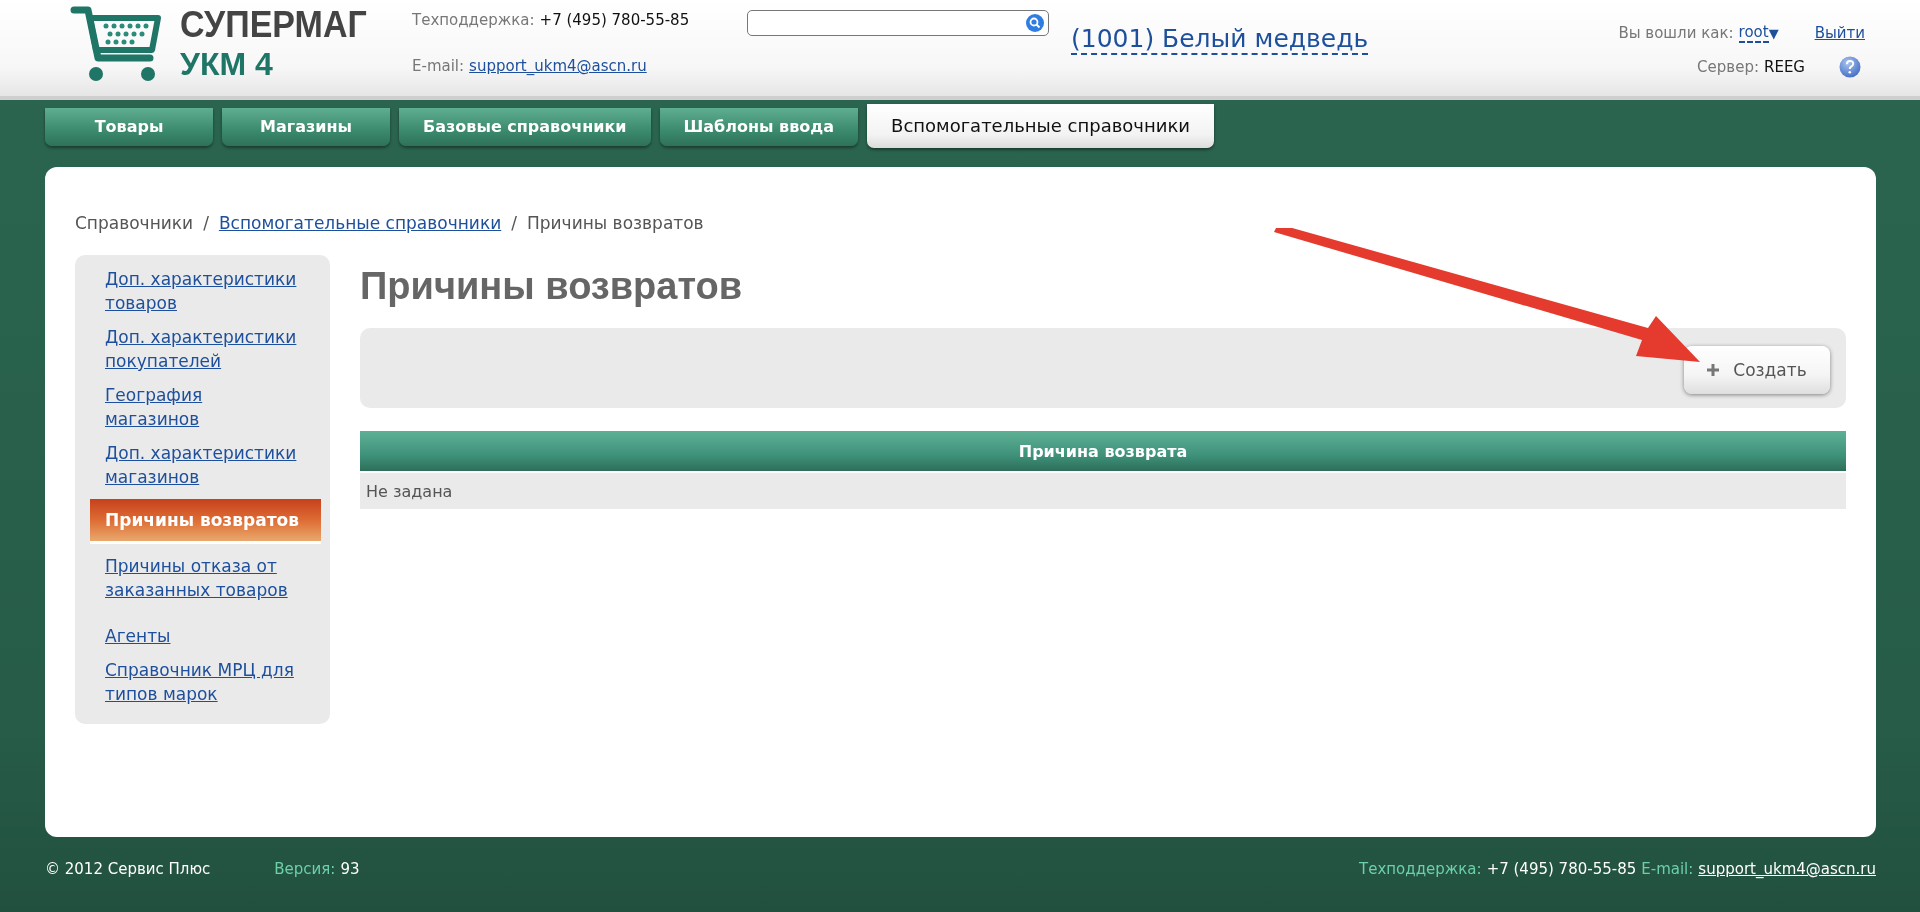 The image size is (1920, 912). Describe the element at coordinates (305, 869) in the screenshot. I see `version-label: Версия:` at that location.